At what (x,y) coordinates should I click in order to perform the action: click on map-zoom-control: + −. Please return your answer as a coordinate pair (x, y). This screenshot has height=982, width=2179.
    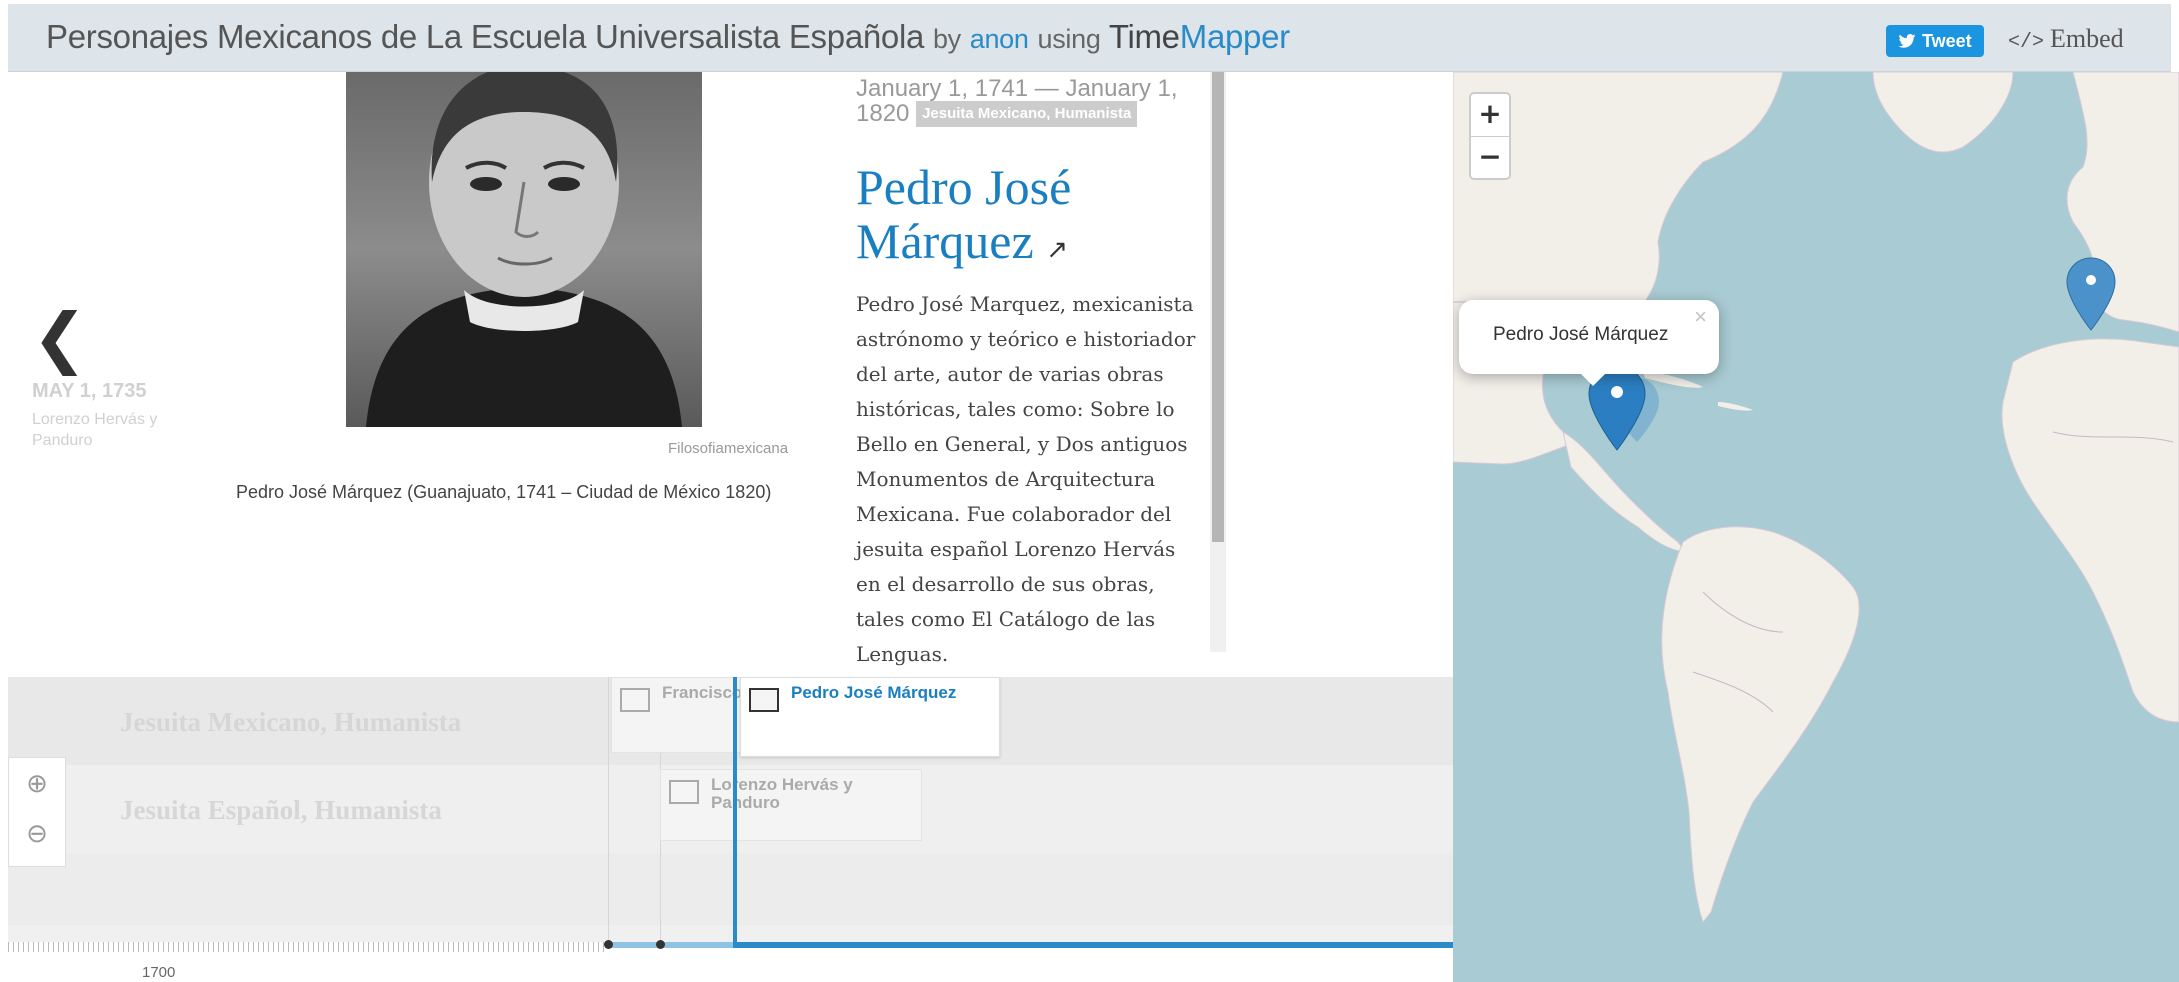
    Looking at the image, I should click on (1490, 136).